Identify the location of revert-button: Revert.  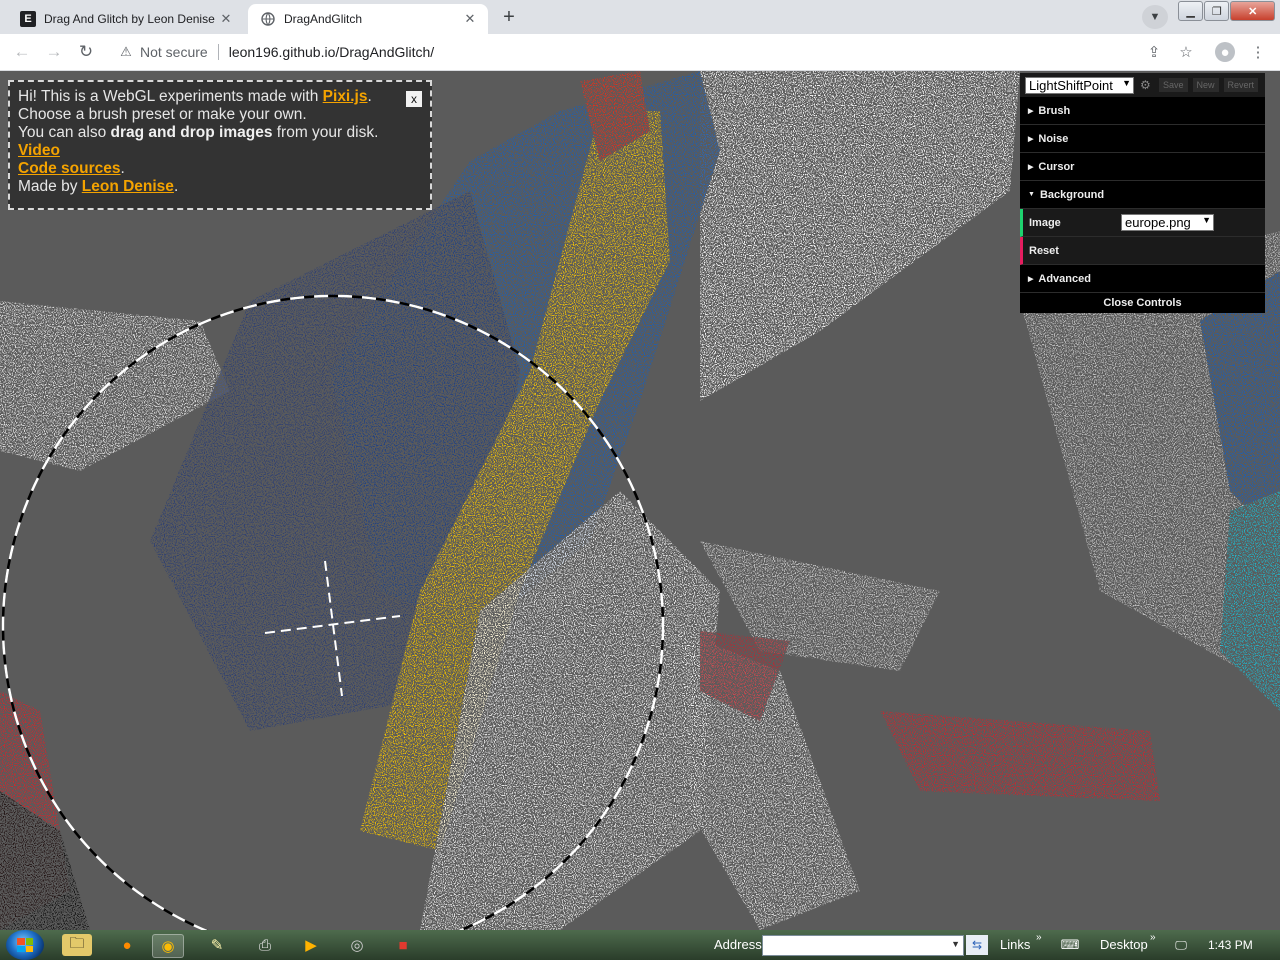
(1241, 85).